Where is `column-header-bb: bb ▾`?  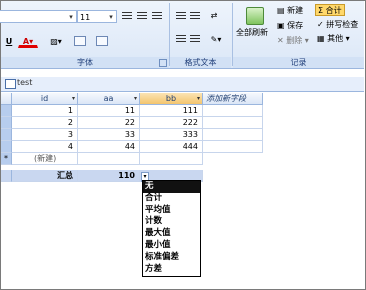
column-header-bb: bb ▾ is located at coordinates (171, 99).